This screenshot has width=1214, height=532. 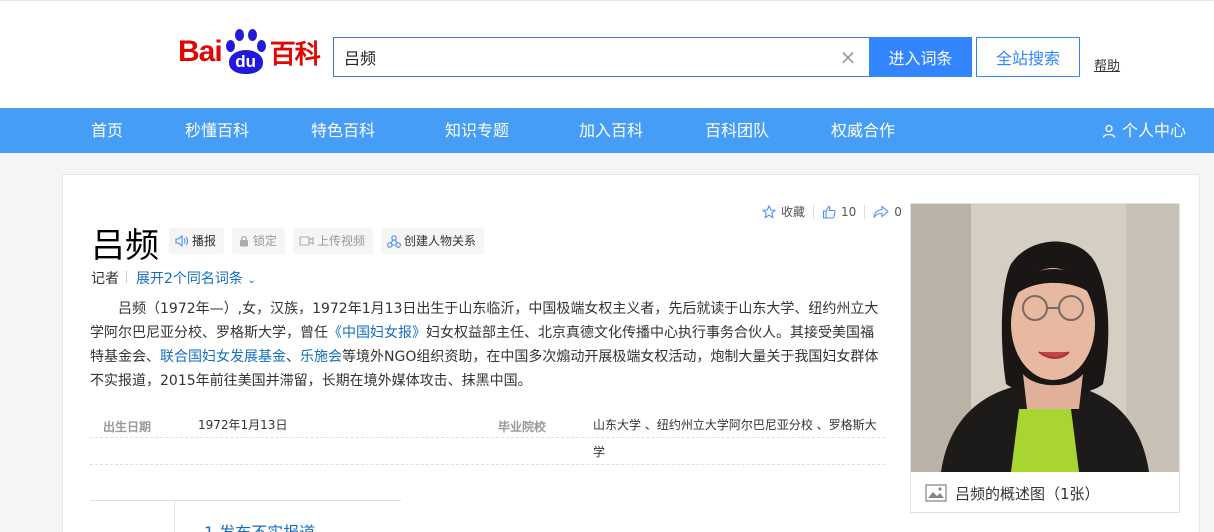 I want to click on toc-item-1: 1 发布不实报道, so click(x=259, y=525).